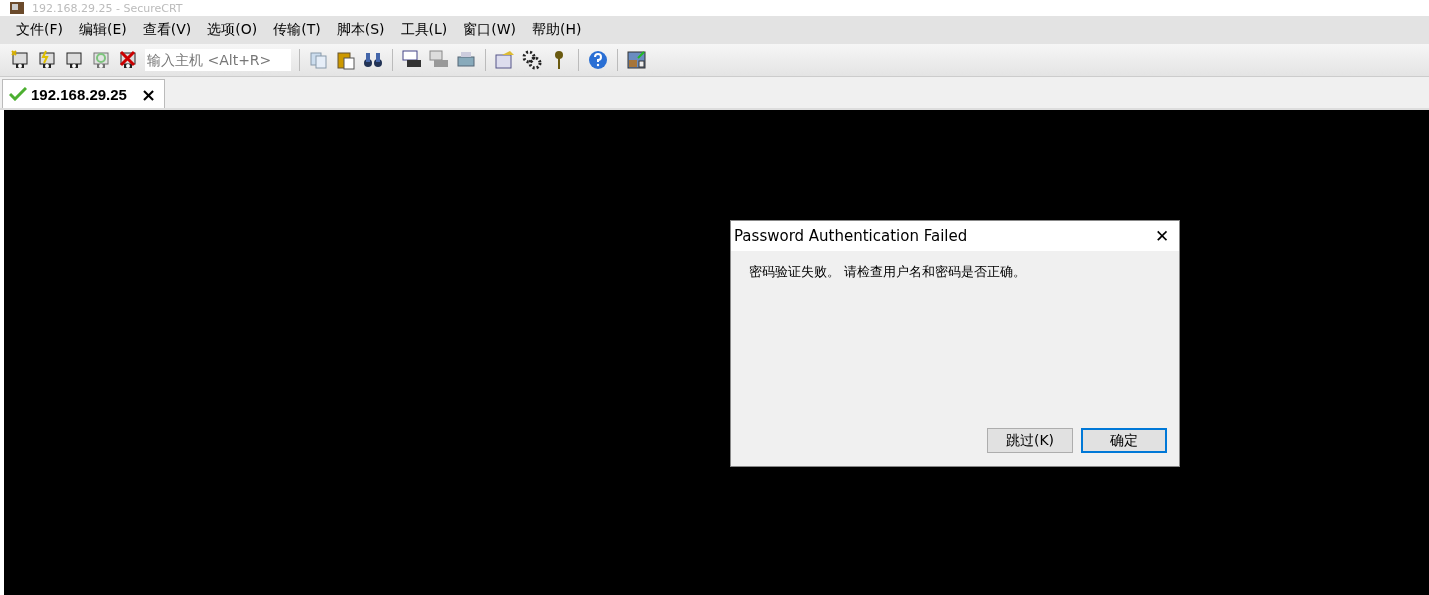 This screenshot has height=595, width=1429. What do you see at coordinates (297, 30) in the screenshot?
I see `menu-item: 传输(T)` at bounding box center [297, 30].